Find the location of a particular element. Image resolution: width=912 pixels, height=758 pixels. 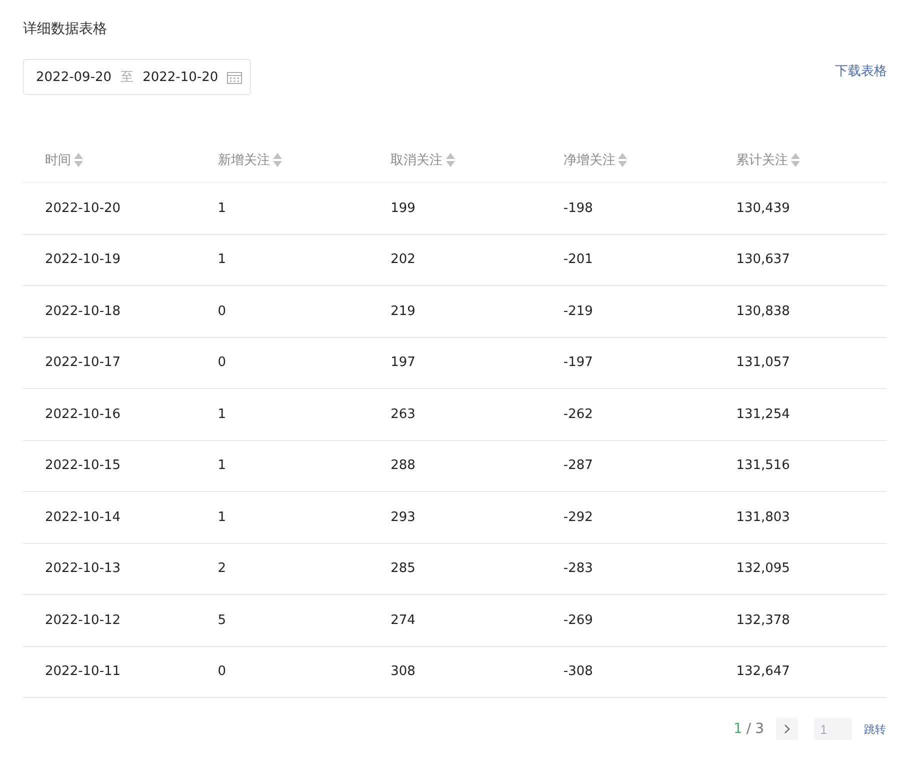

table-cell: -292 is located at coordinates (578, 517).